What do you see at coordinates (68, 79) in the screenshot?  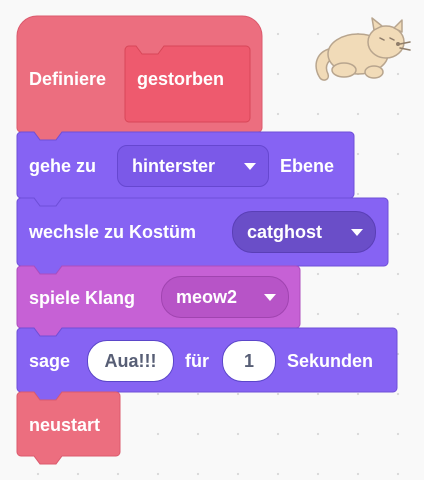 I see `define-label: Definiere` at bounding box center [68, 79].